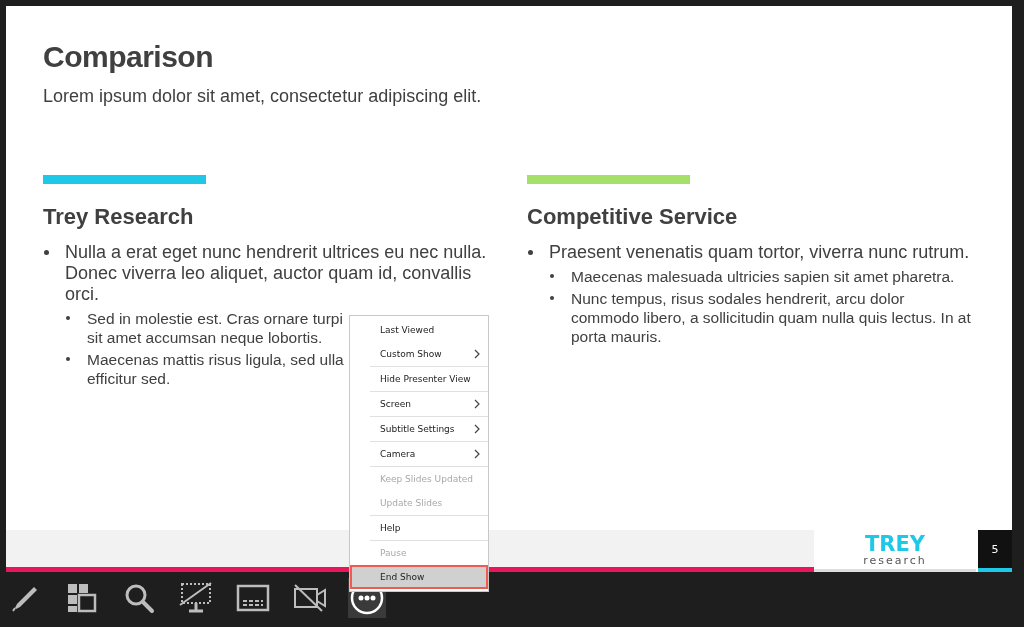 The width and height of the screenshot is (1024, 627). I want to click on menu-item: Subtitle Settings, so click(419, 429).